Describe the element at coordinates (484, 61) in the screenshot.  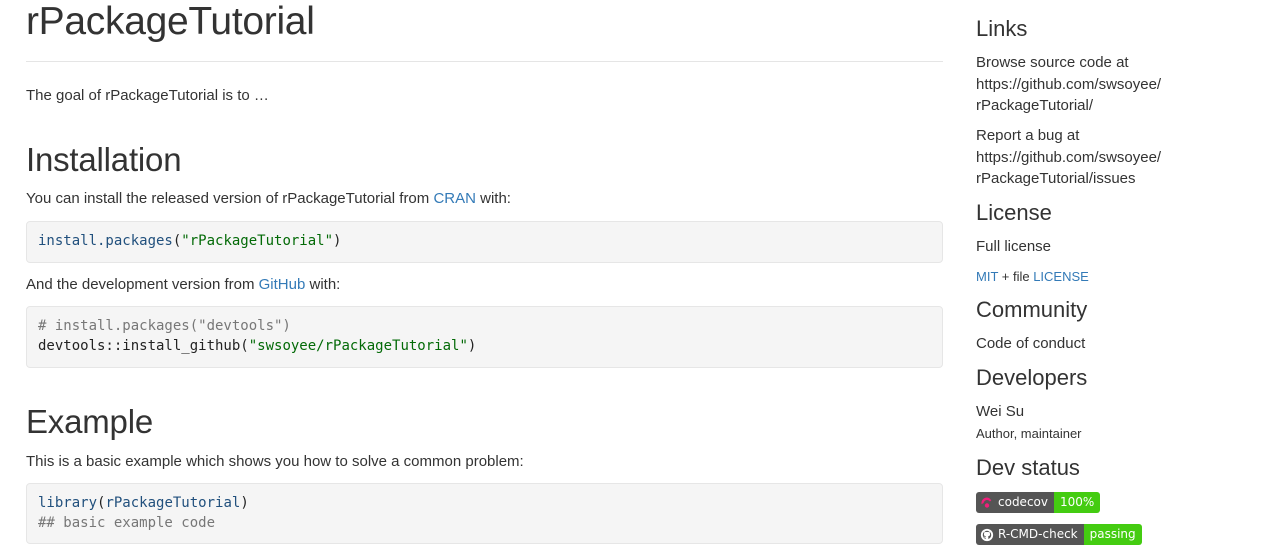
I see `title-divider` at that location.